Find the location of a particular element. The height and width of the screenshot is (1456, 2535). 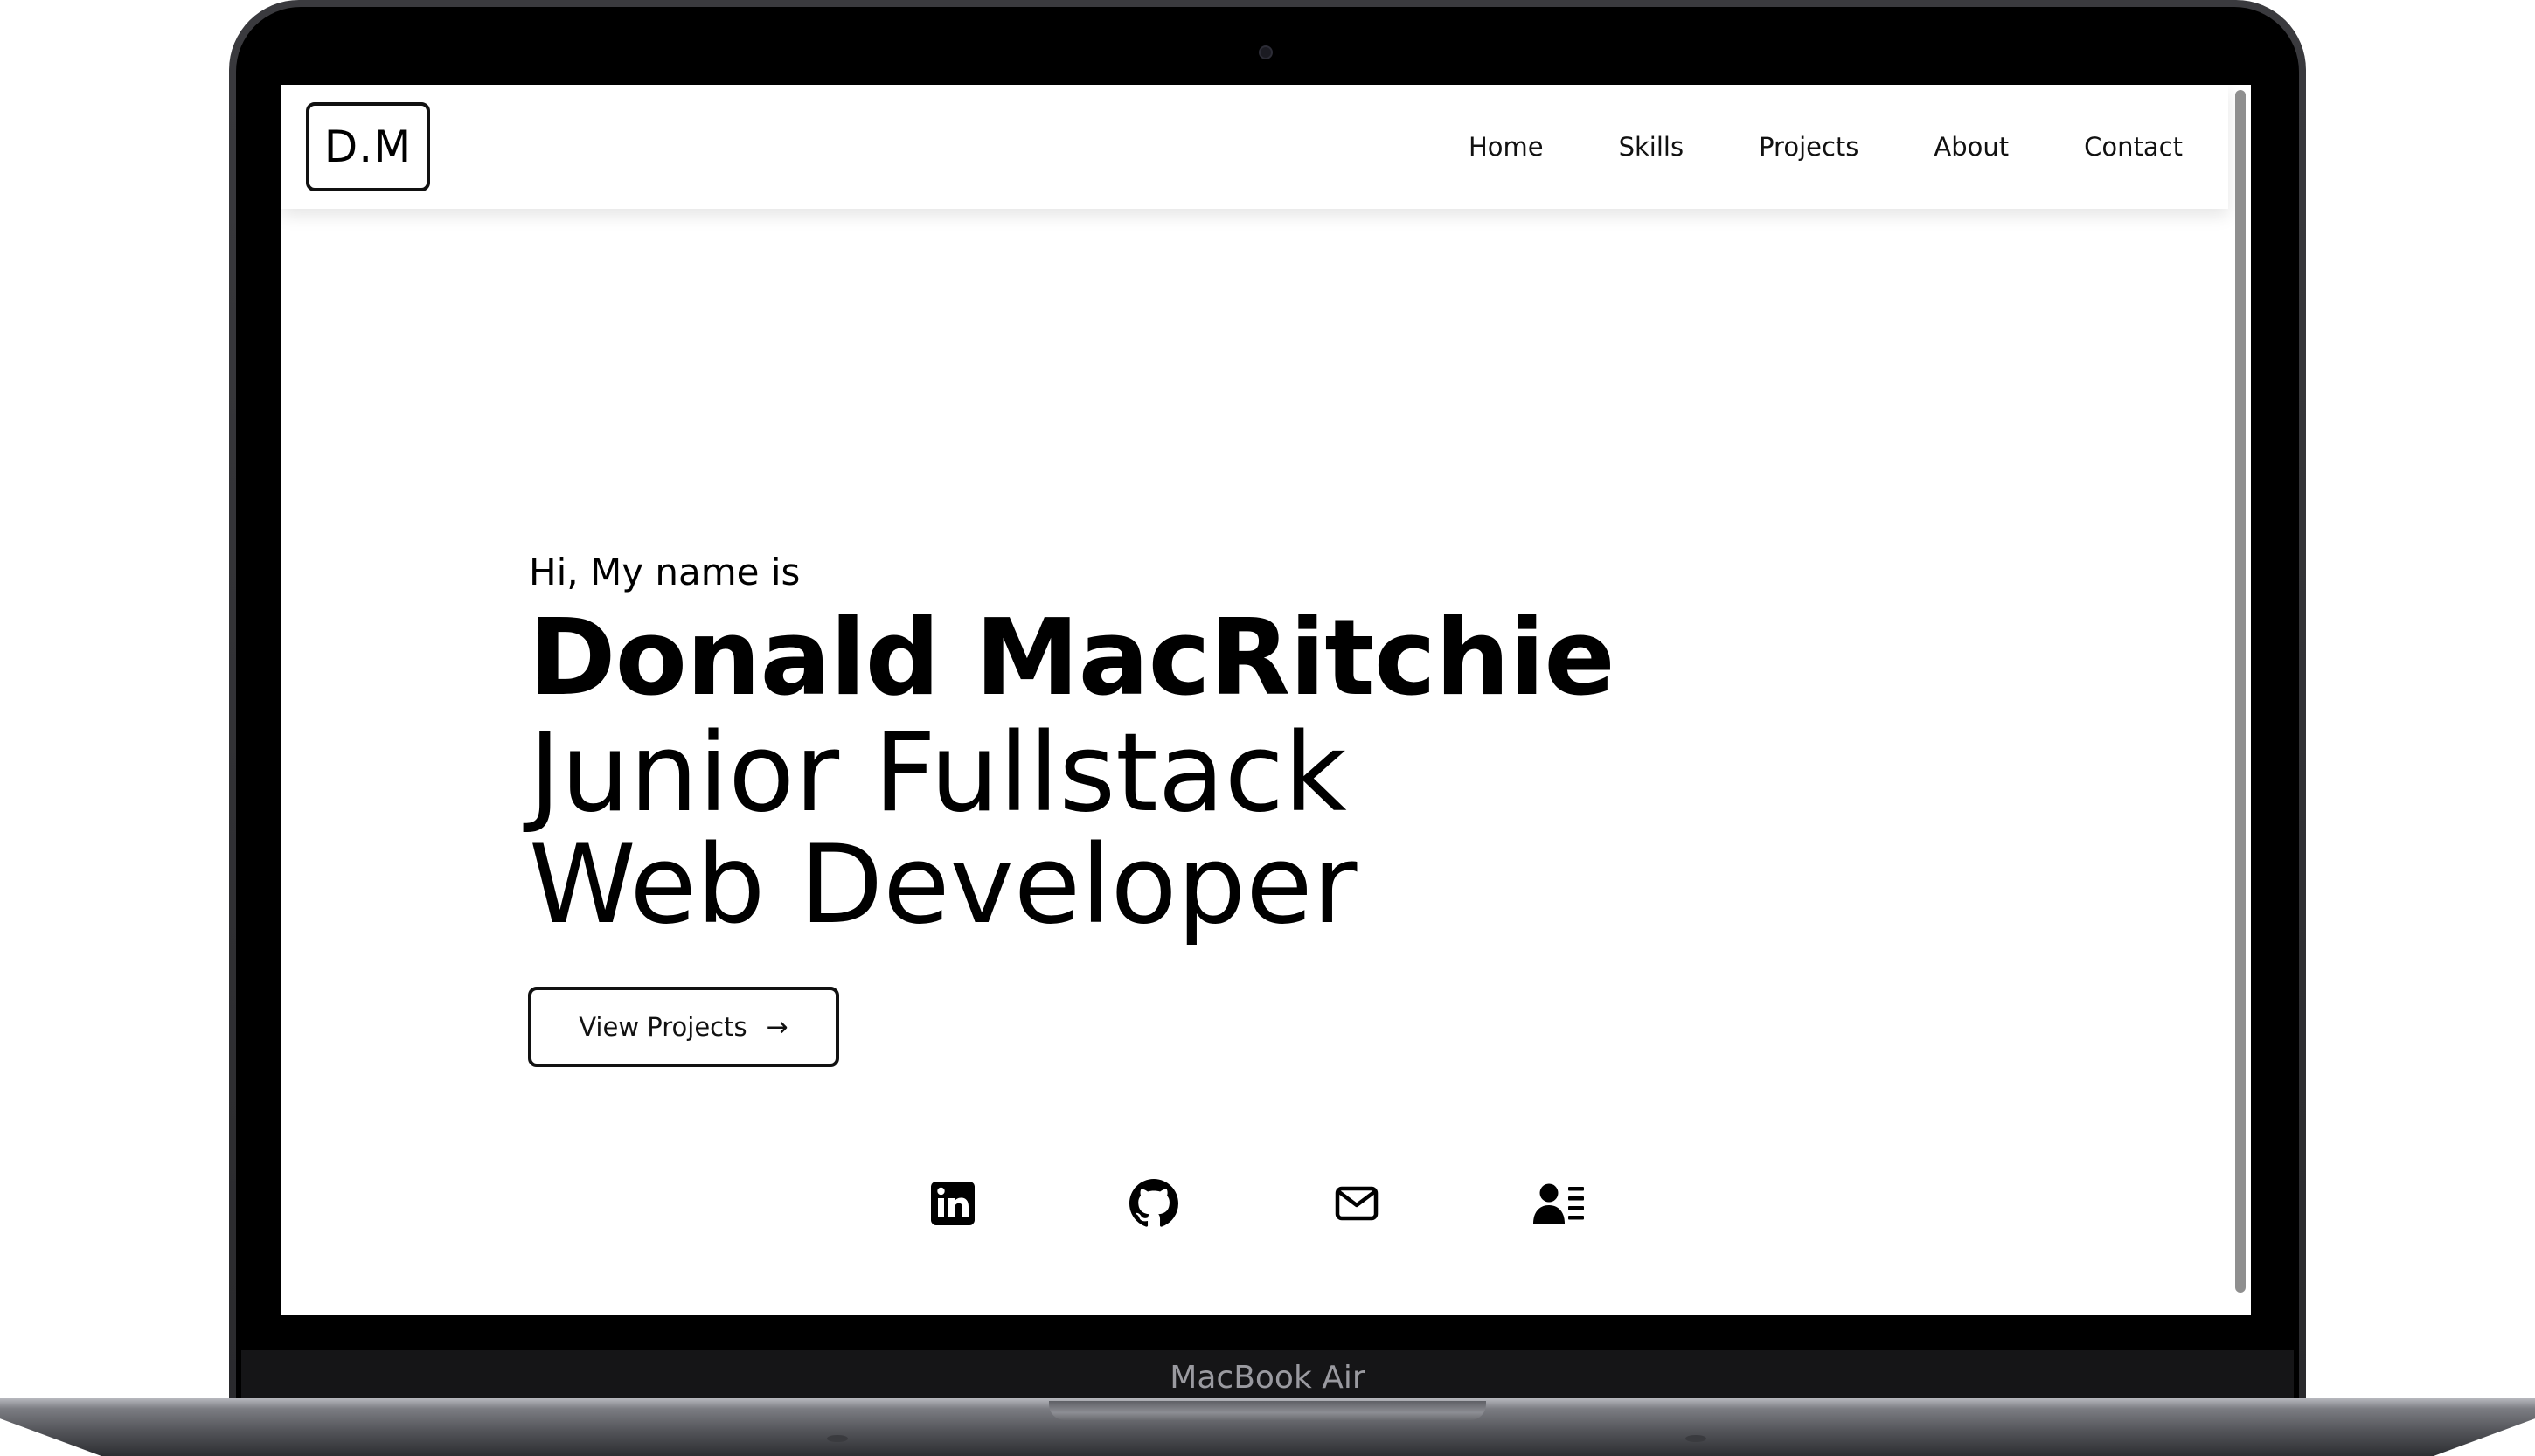

vertical-scrollbar is located at coordinates (2240, 691).